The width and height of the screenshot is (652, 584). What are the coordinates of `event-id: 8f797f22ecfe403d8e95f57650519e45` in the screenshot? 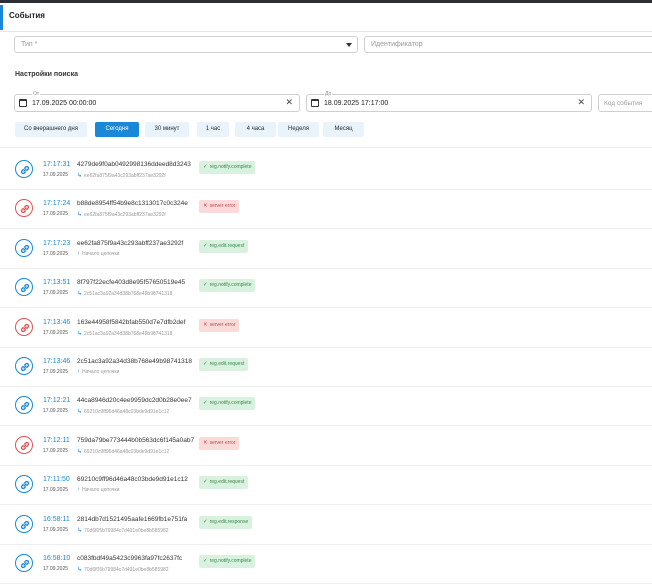 It's located at (131, 283).